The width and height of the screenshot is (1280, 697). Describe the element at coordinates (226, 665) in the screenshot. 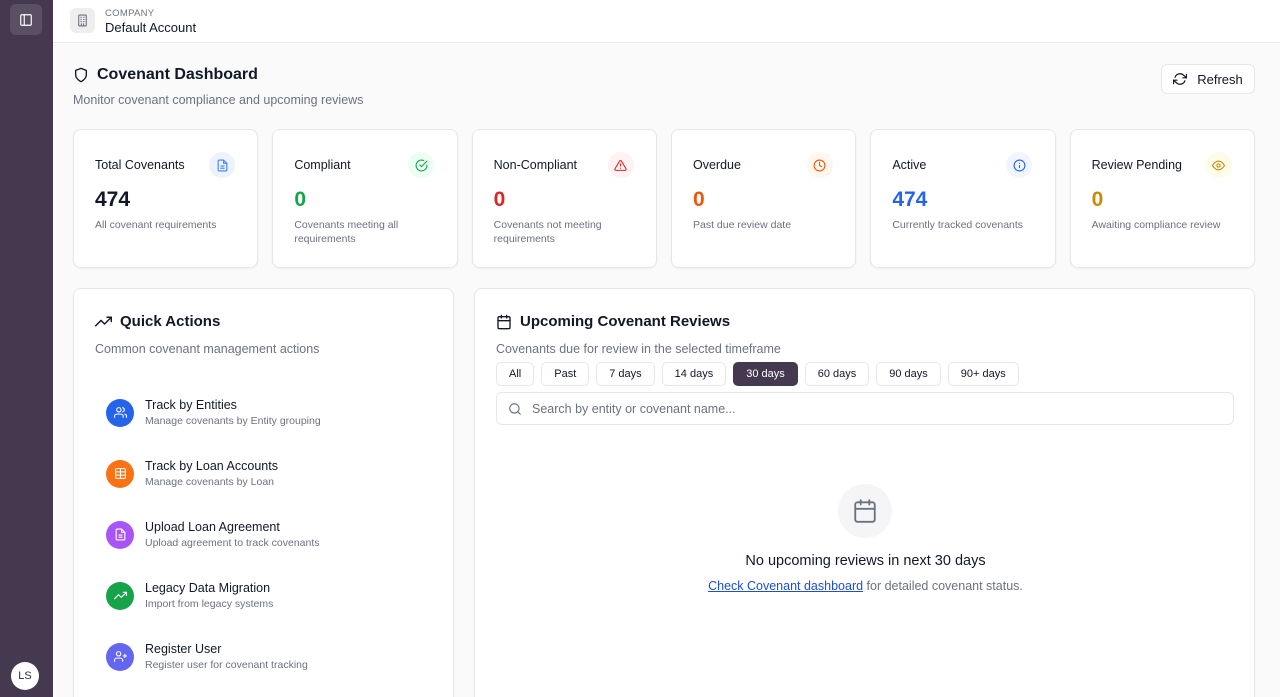

I see `quick-action-description: Register user for covenant tracking` at that location.